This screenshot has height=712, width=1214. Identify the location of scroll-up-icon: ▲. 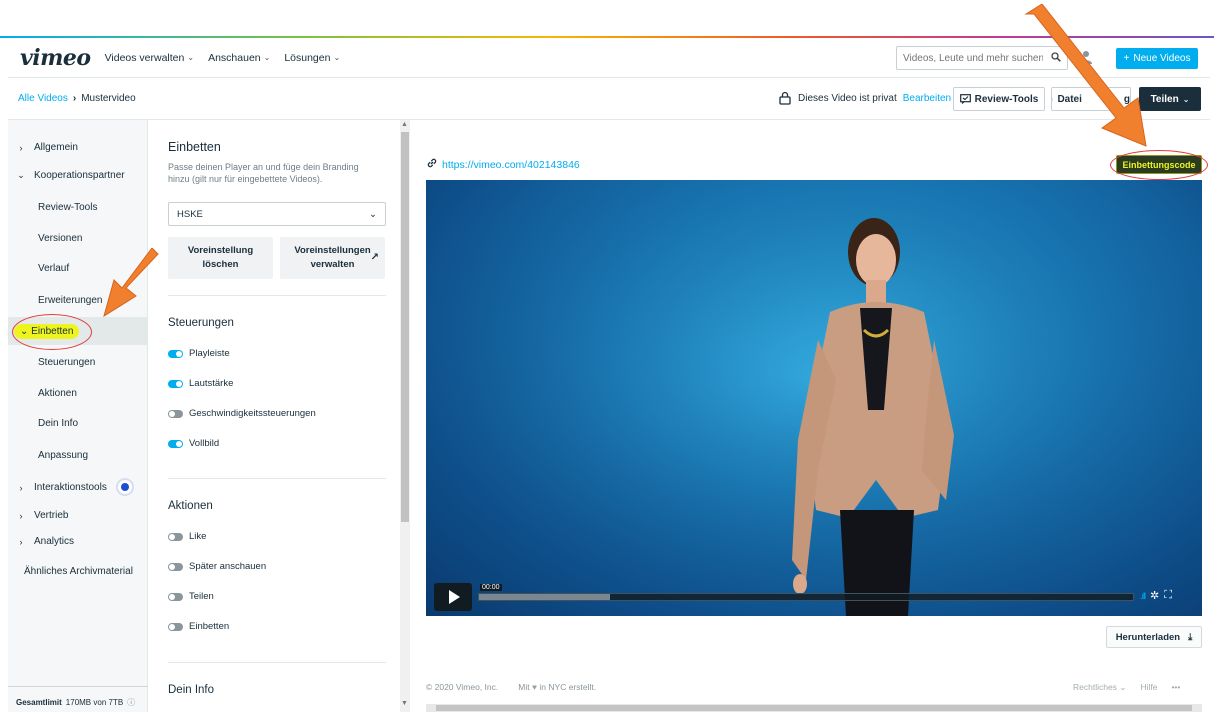
(404, 124).